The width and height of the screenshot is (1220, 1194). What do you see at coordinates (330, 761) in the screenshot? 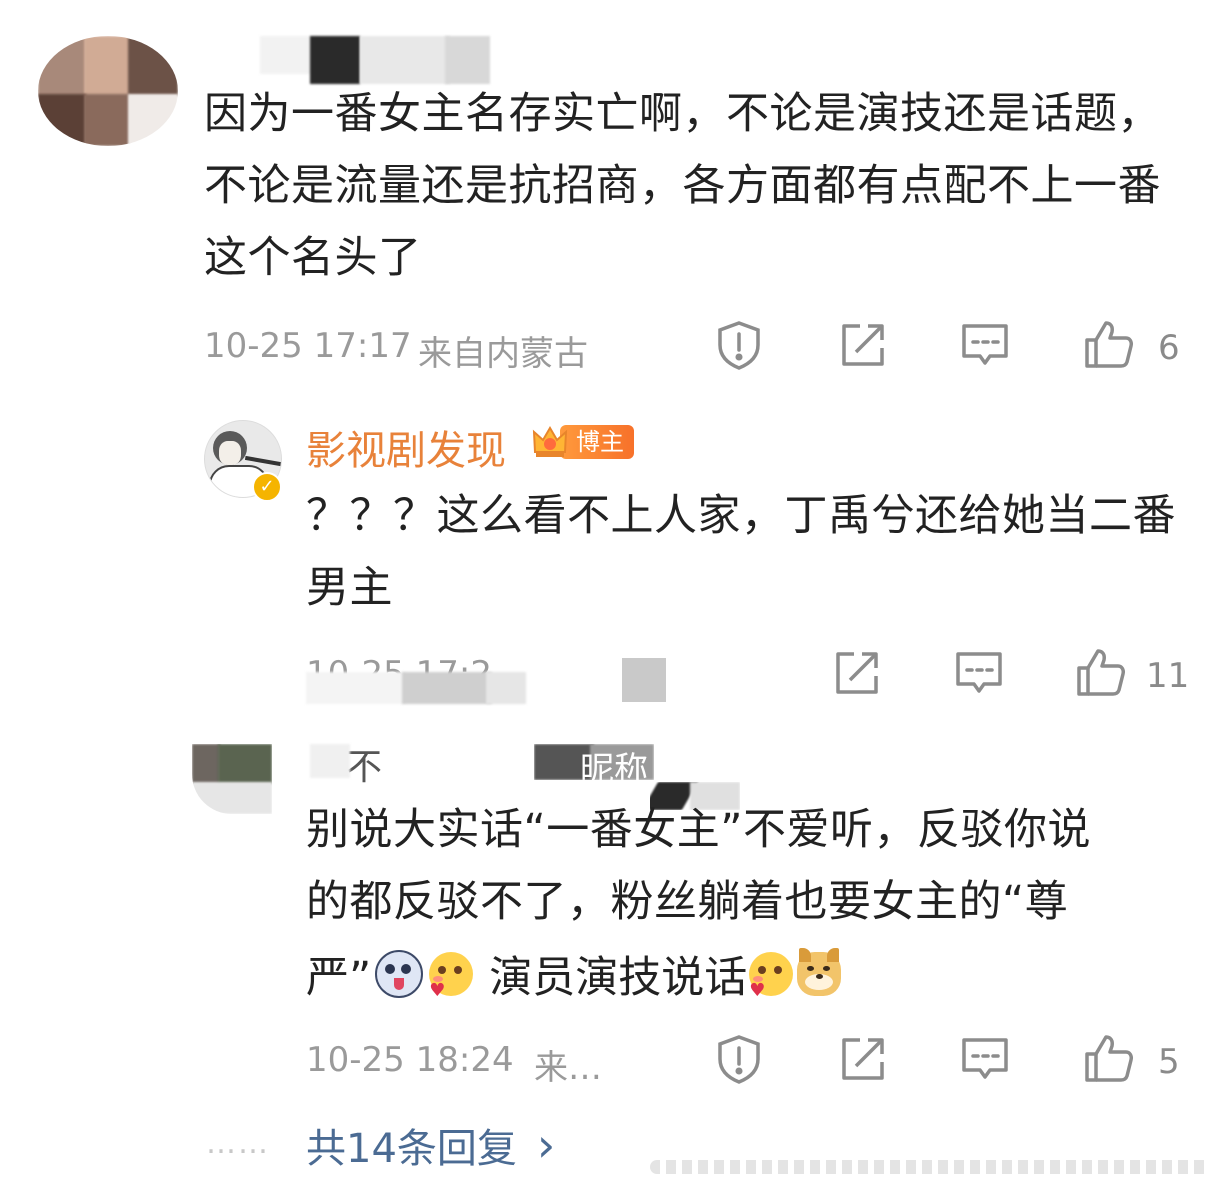
I see `username-redaction` at bounding box center [330, 761].